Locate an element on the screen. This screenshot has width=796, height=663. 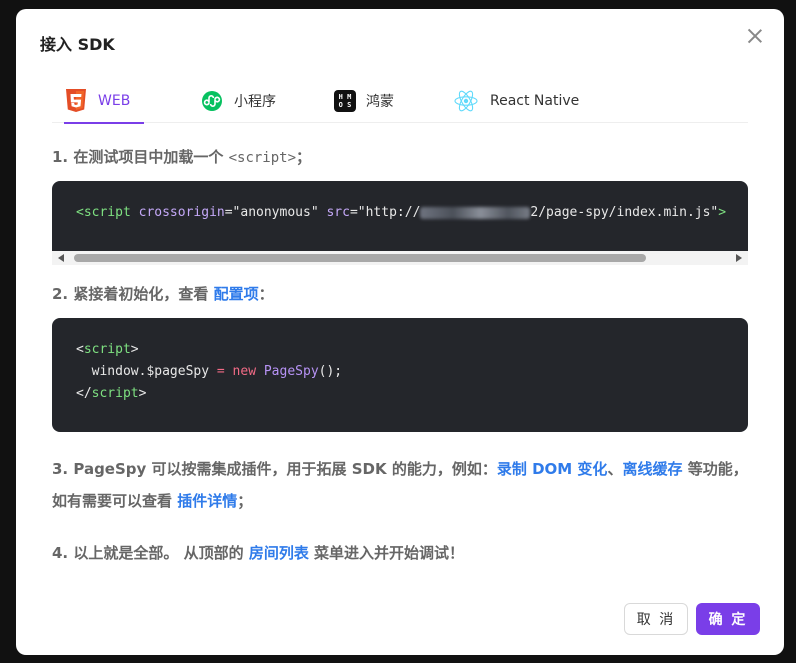
tab-react-native: React Native is located at coordinates (515, 101).